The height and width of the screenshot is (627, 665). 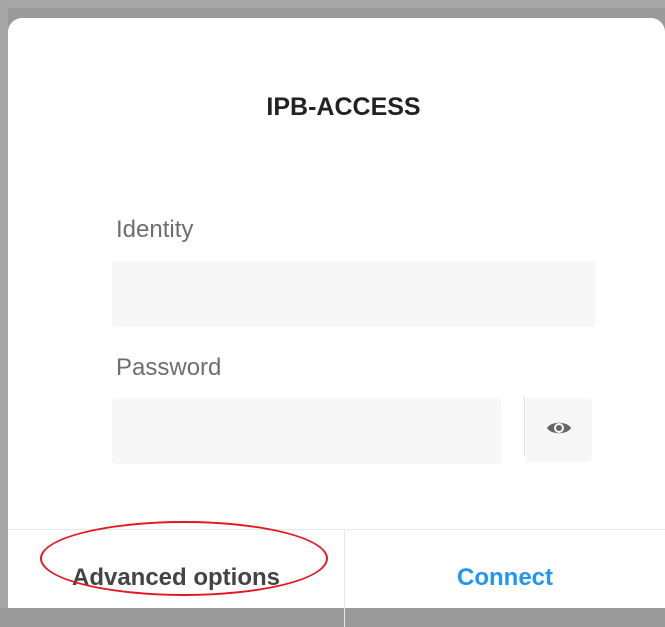 I want to click on dialog-title: IPB-ACCESS, so click(x=343, y=107).